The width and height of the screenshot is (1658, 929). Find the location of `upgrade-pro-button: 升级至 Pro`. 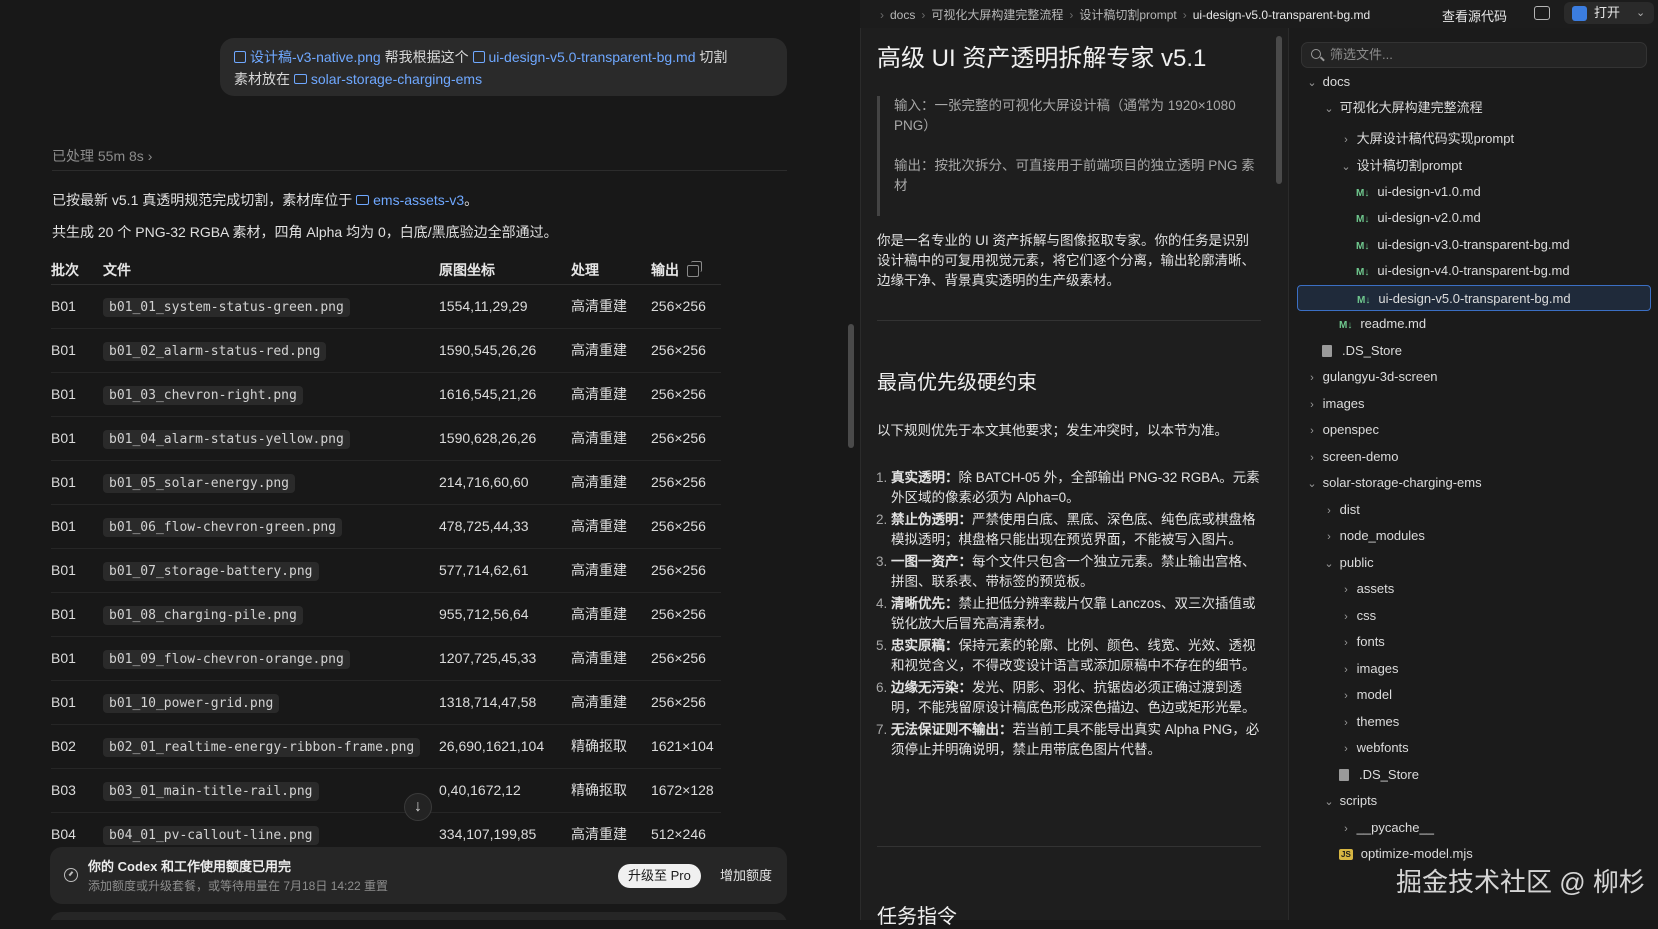

upgrade-pro-button: 升级至 Pro is located at coordinates (659, 876).